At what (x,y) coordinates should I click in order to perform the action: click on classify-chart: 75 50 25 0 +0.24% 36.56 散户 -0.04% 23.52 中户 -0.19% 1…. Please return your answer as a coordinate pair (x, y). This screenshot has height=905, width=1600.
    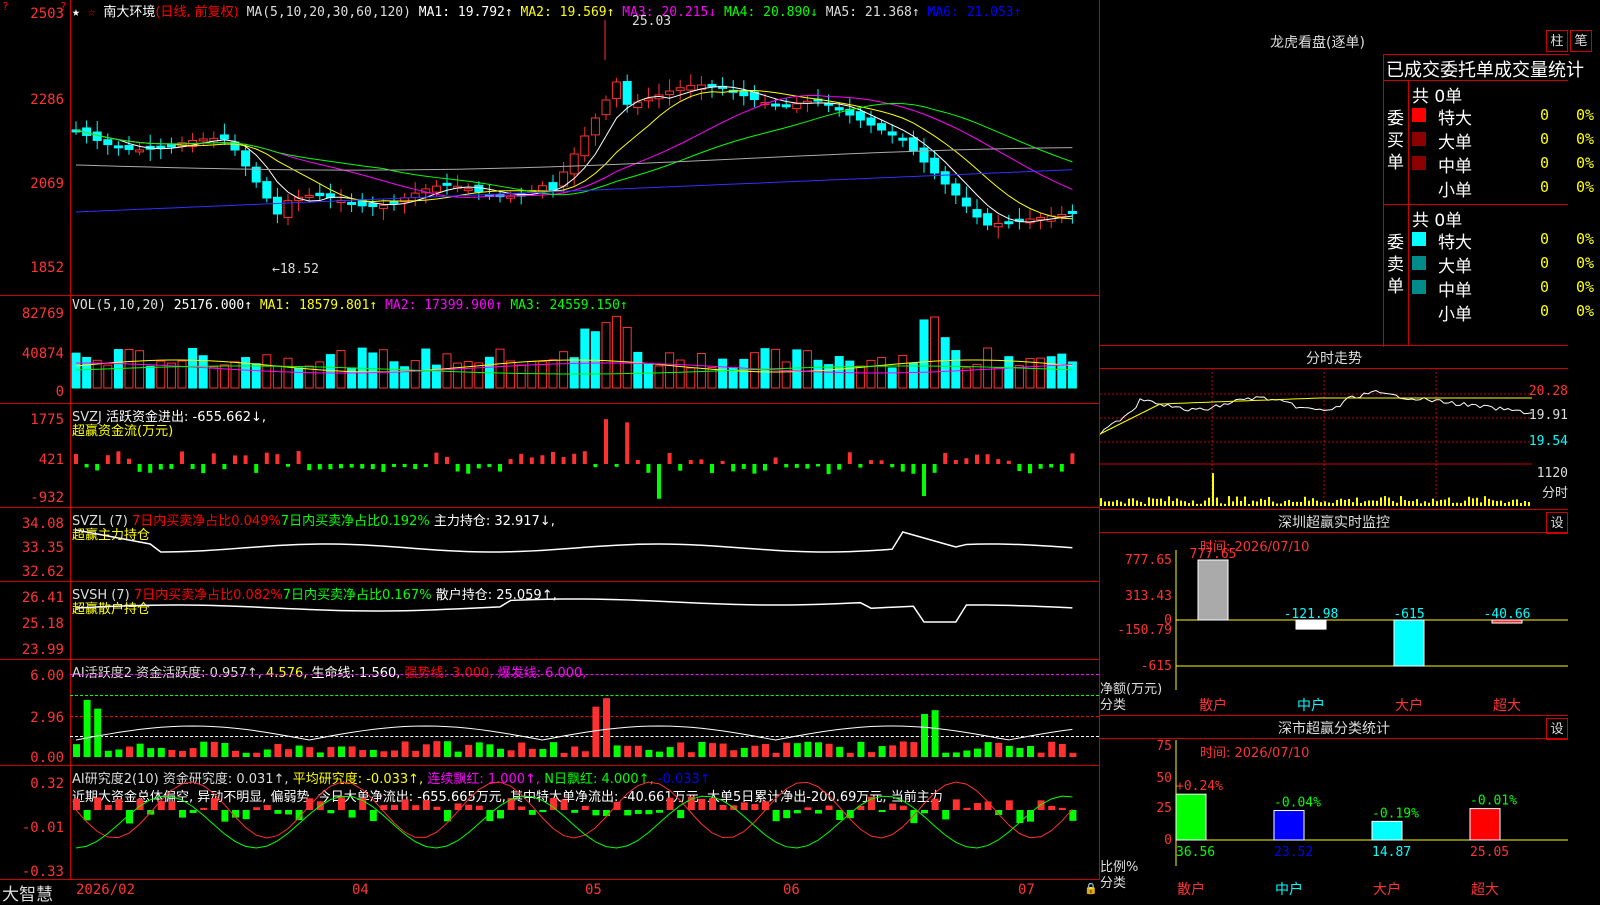
    Looking at the image, I should click on (1334, 808).